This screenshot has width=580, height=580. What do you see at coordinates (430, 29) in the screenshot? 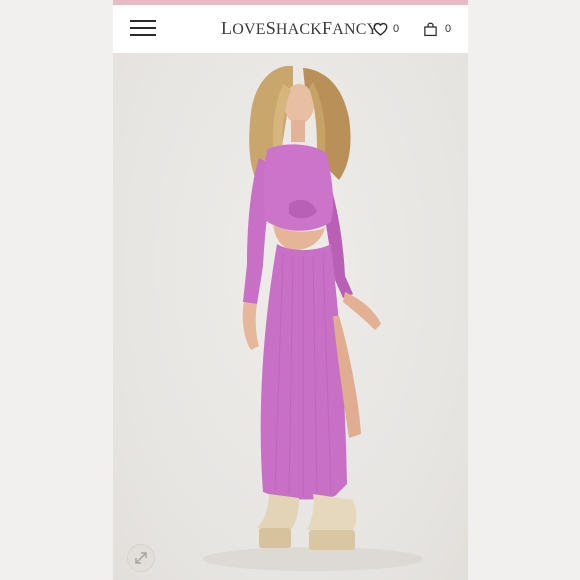
I see `shopping-bag-icon` at bounding box center [430, 29].